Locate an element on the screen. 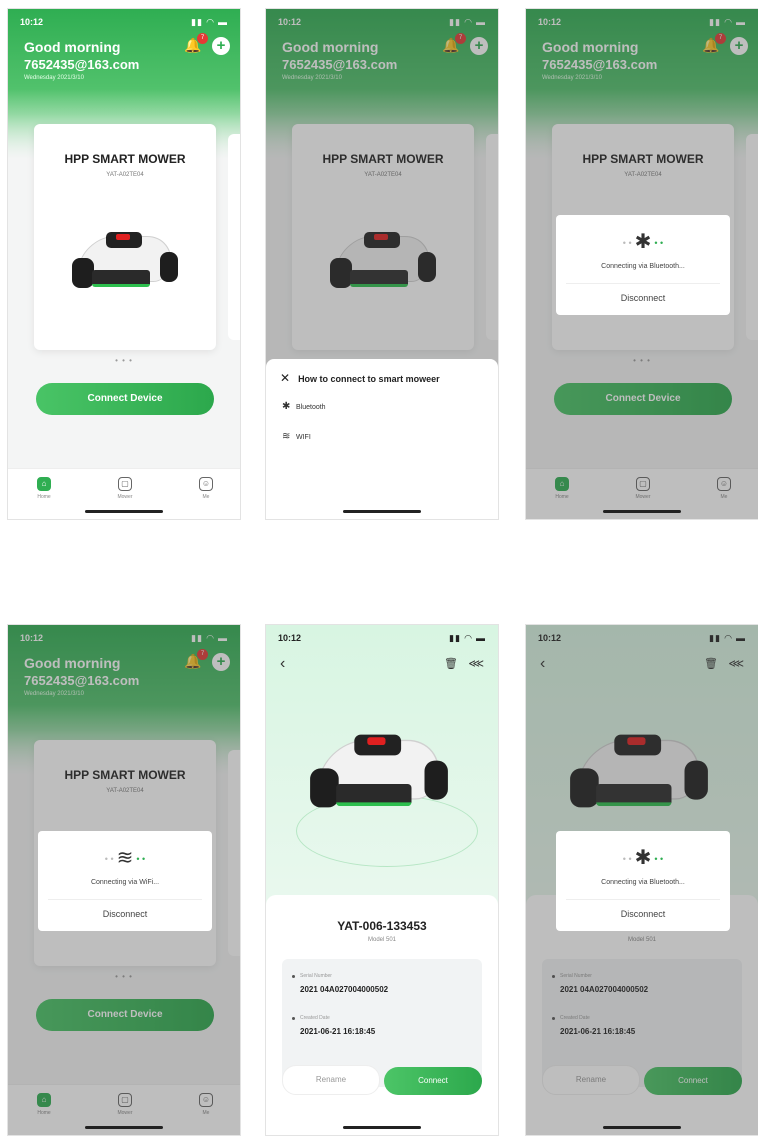 Image resolution: width=758 pixels, height=1136 pixels. serial-label: Serial Number is located at coordinates (316, 976).